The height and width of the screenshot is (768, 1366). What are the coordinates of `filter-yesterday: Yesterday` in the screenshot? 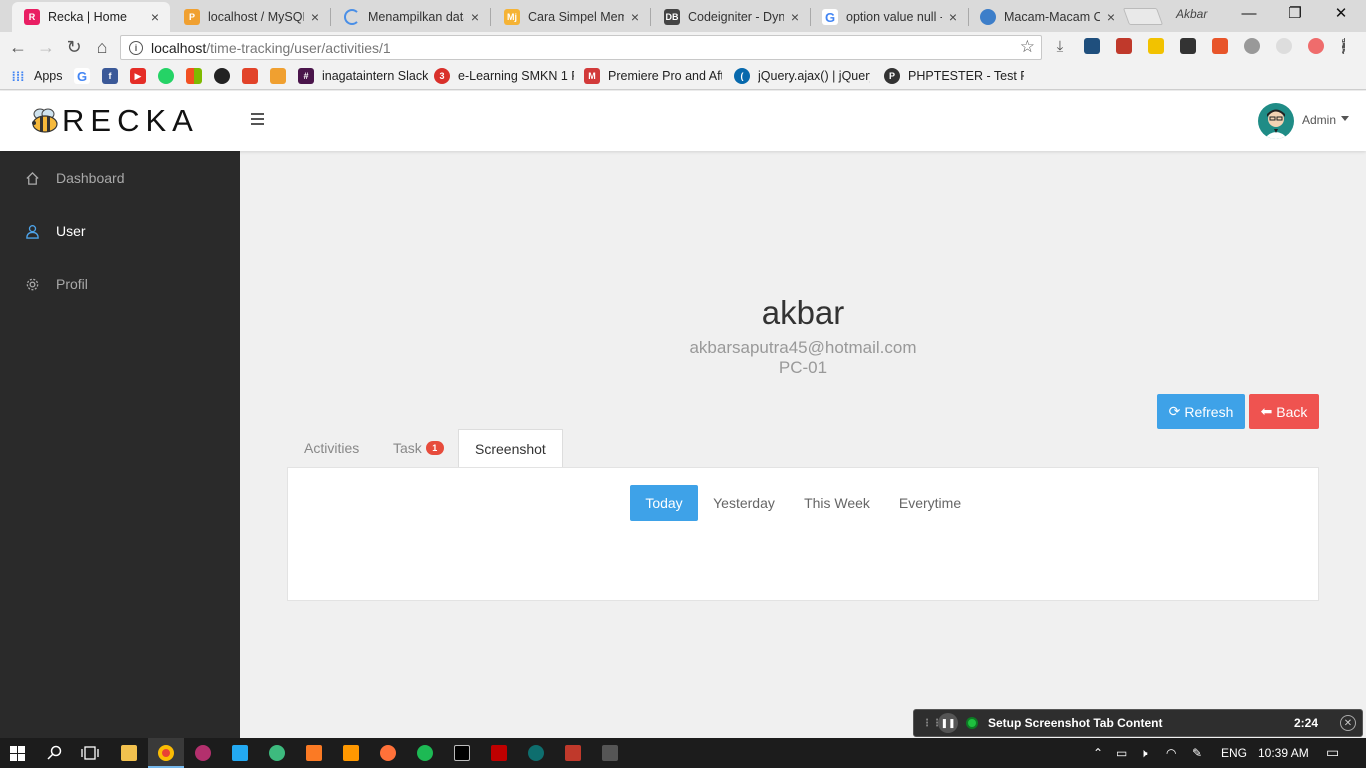 It's located at (744, 503).